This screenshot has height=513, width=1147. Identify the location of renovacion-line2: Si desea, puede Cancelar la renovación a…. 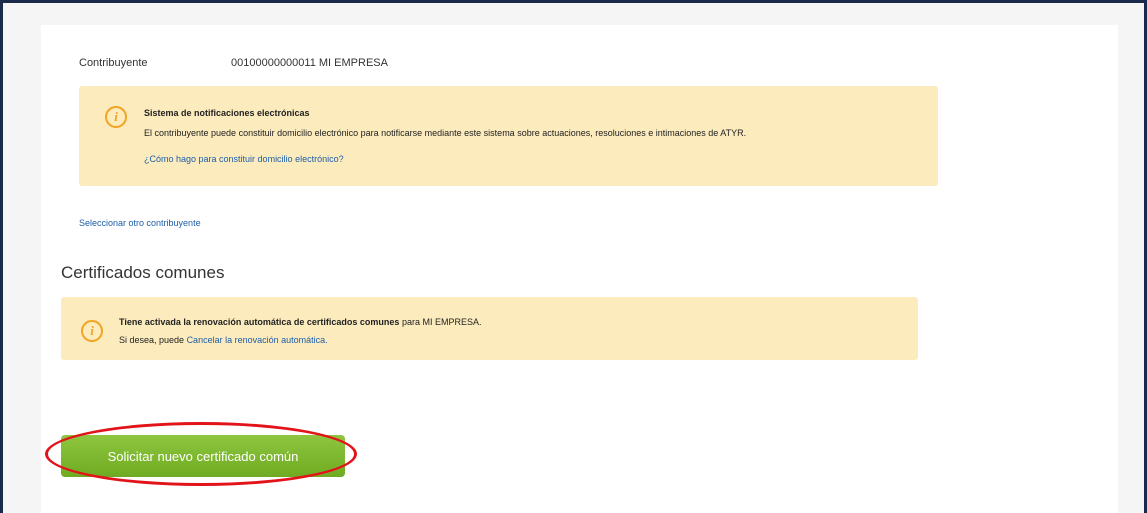
(223, 340).